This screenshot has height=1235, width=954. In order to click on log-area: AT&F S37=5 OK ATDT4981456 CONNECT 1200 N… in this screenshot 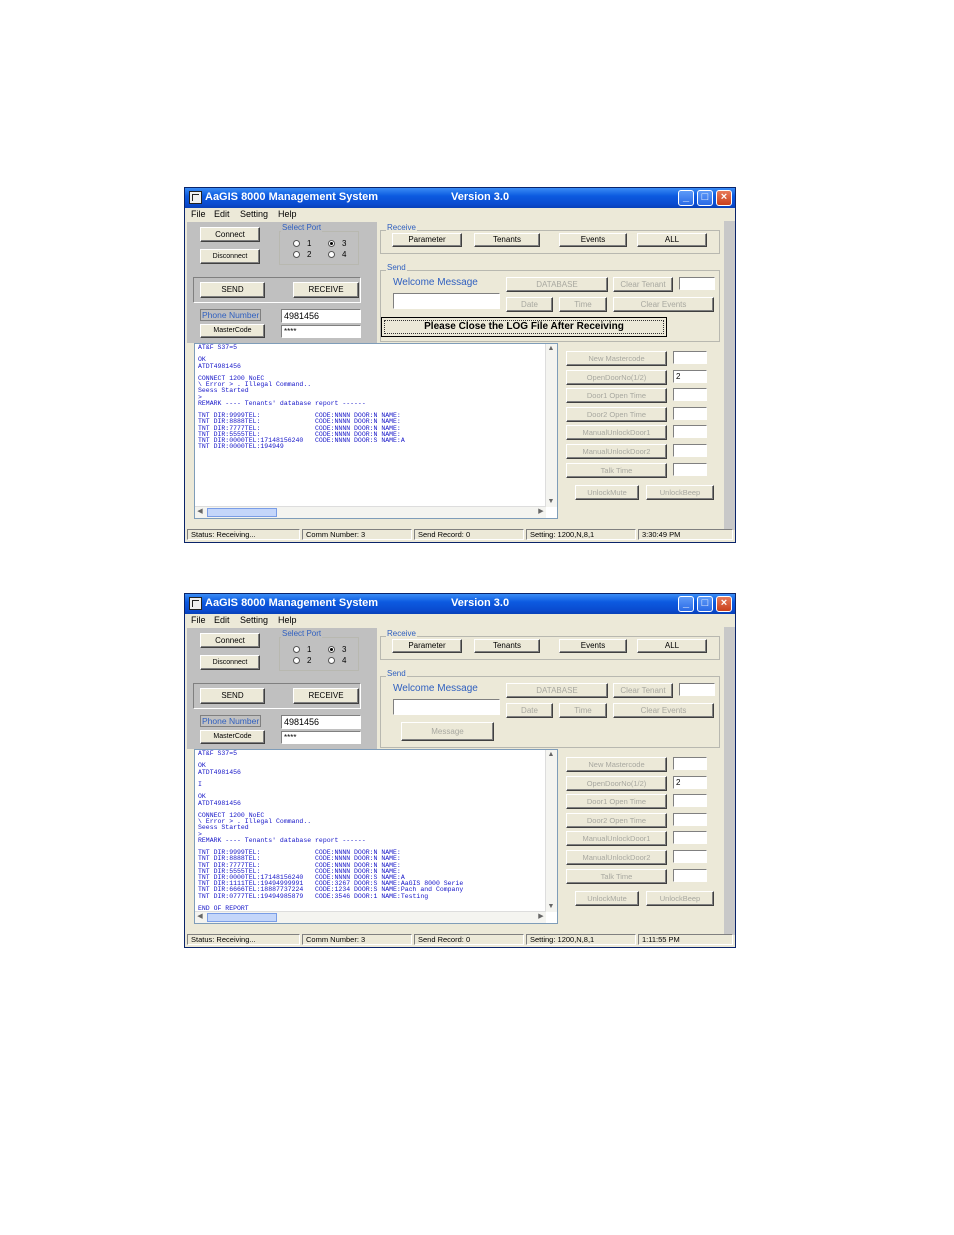, I will do `click(376, 431)`.